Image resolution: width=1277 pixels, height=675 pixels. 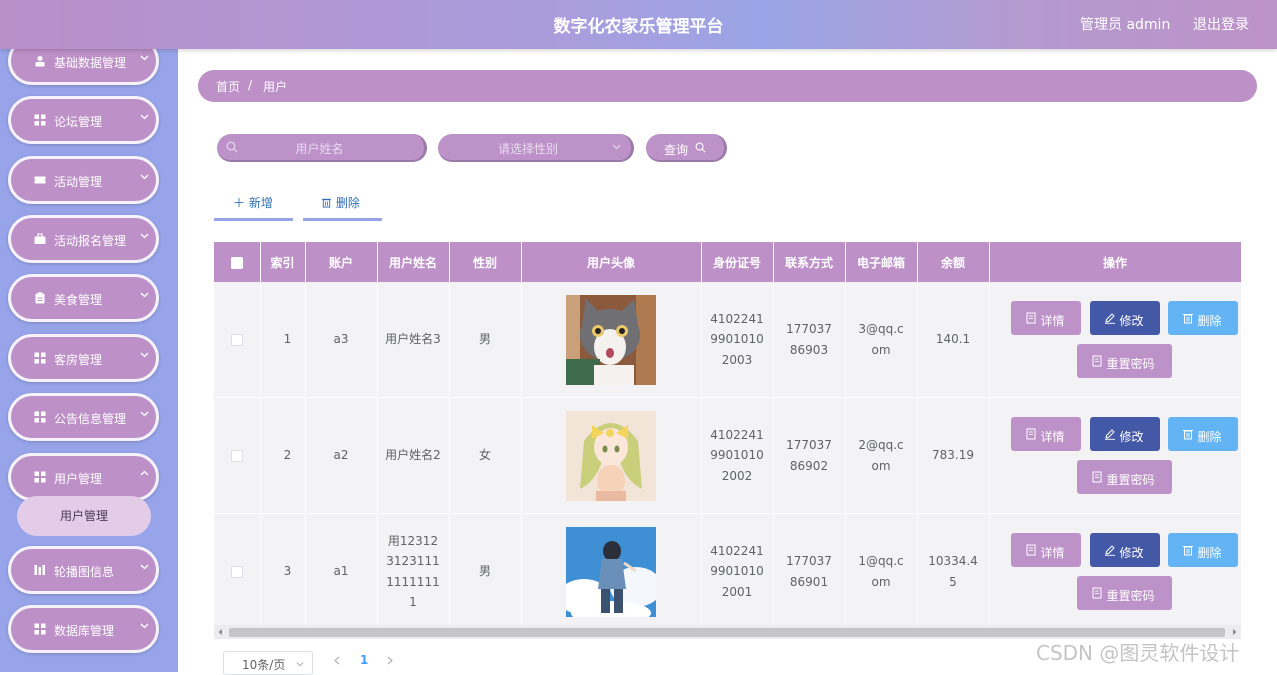 What do you see at coordinates (83, 629) in the screenshot?
I see `sidebar-item-database: 数据库管理` at bounding box center [83, 629].